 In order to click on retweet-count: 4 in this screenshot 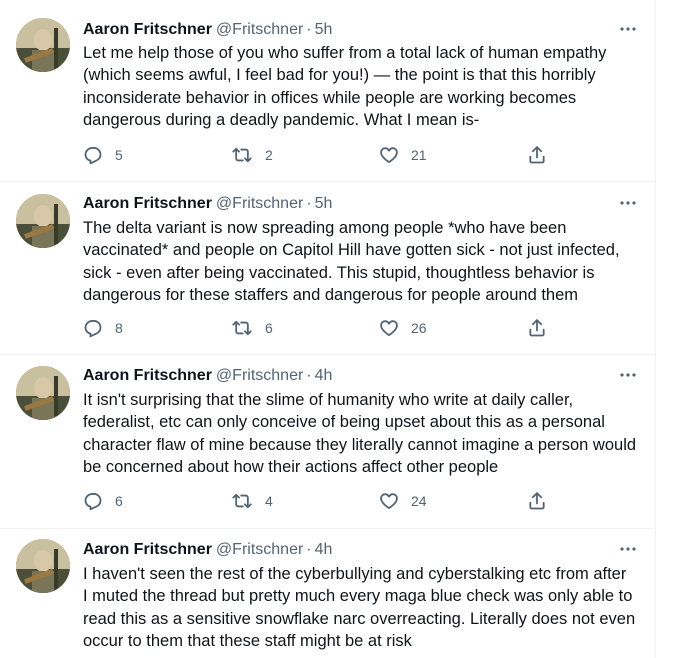, I will do `click(269, 501)`.